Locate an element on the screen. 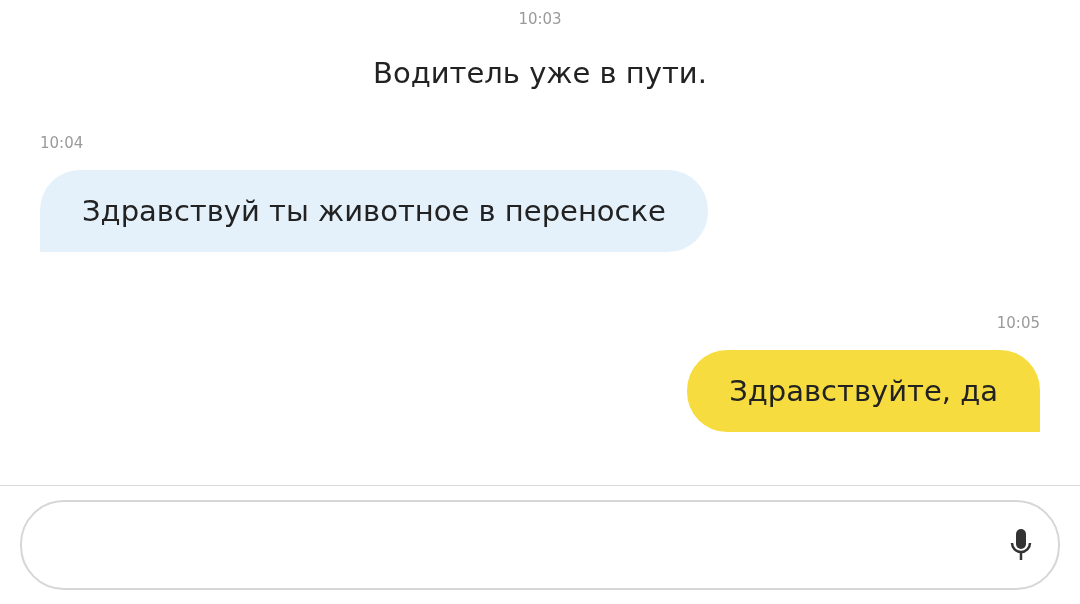 The image size is (1080, 604). message-bubble: Здравствуй ты животное в переноске is located at coordinates (374, 211).